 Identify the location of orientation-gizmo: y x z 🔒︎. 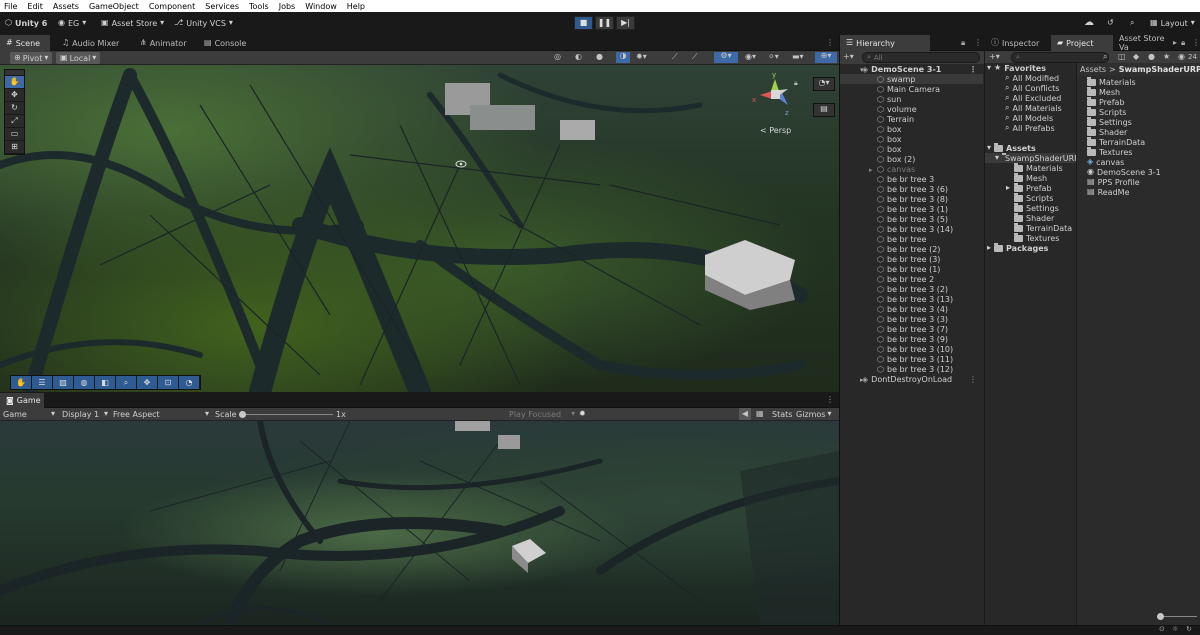
(775, 101).